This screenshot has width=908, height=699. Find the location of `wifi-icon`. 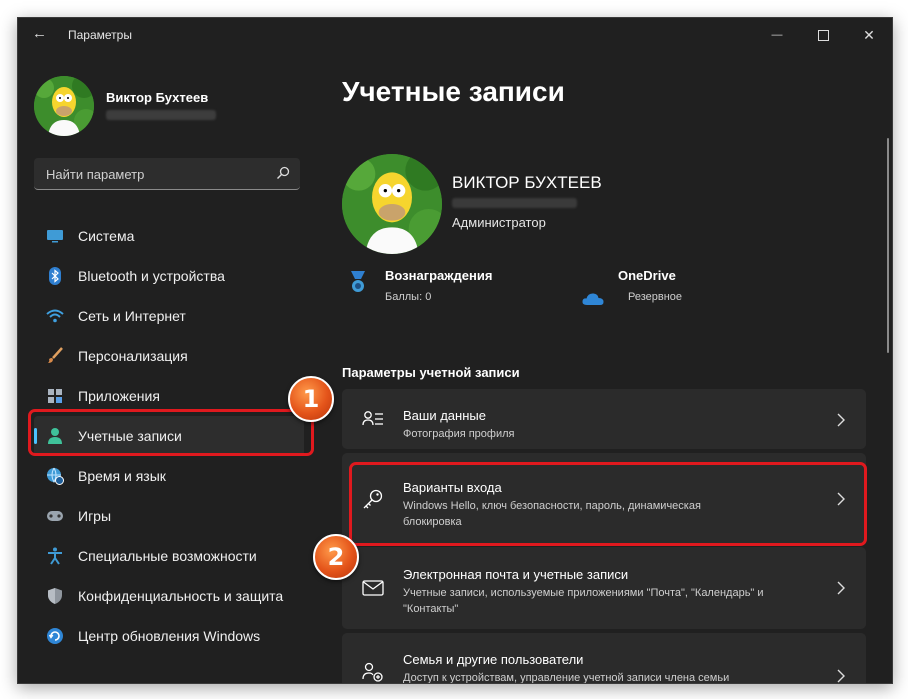

wifi-icon is located at coordinates (55, 316).